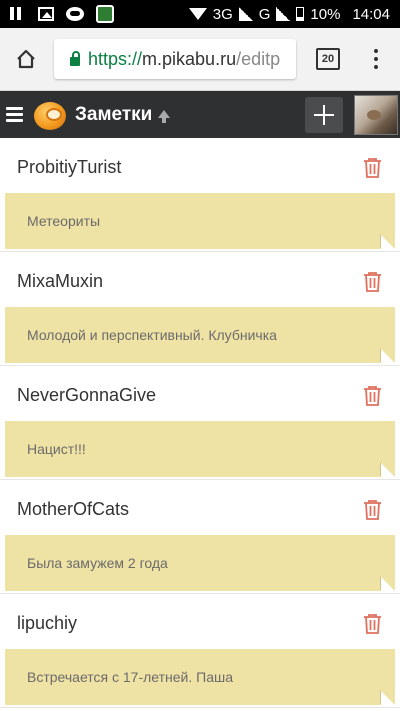 This screenshot has height=711, width=400. I want to click on page-title: Заметки, so click(114, 114).